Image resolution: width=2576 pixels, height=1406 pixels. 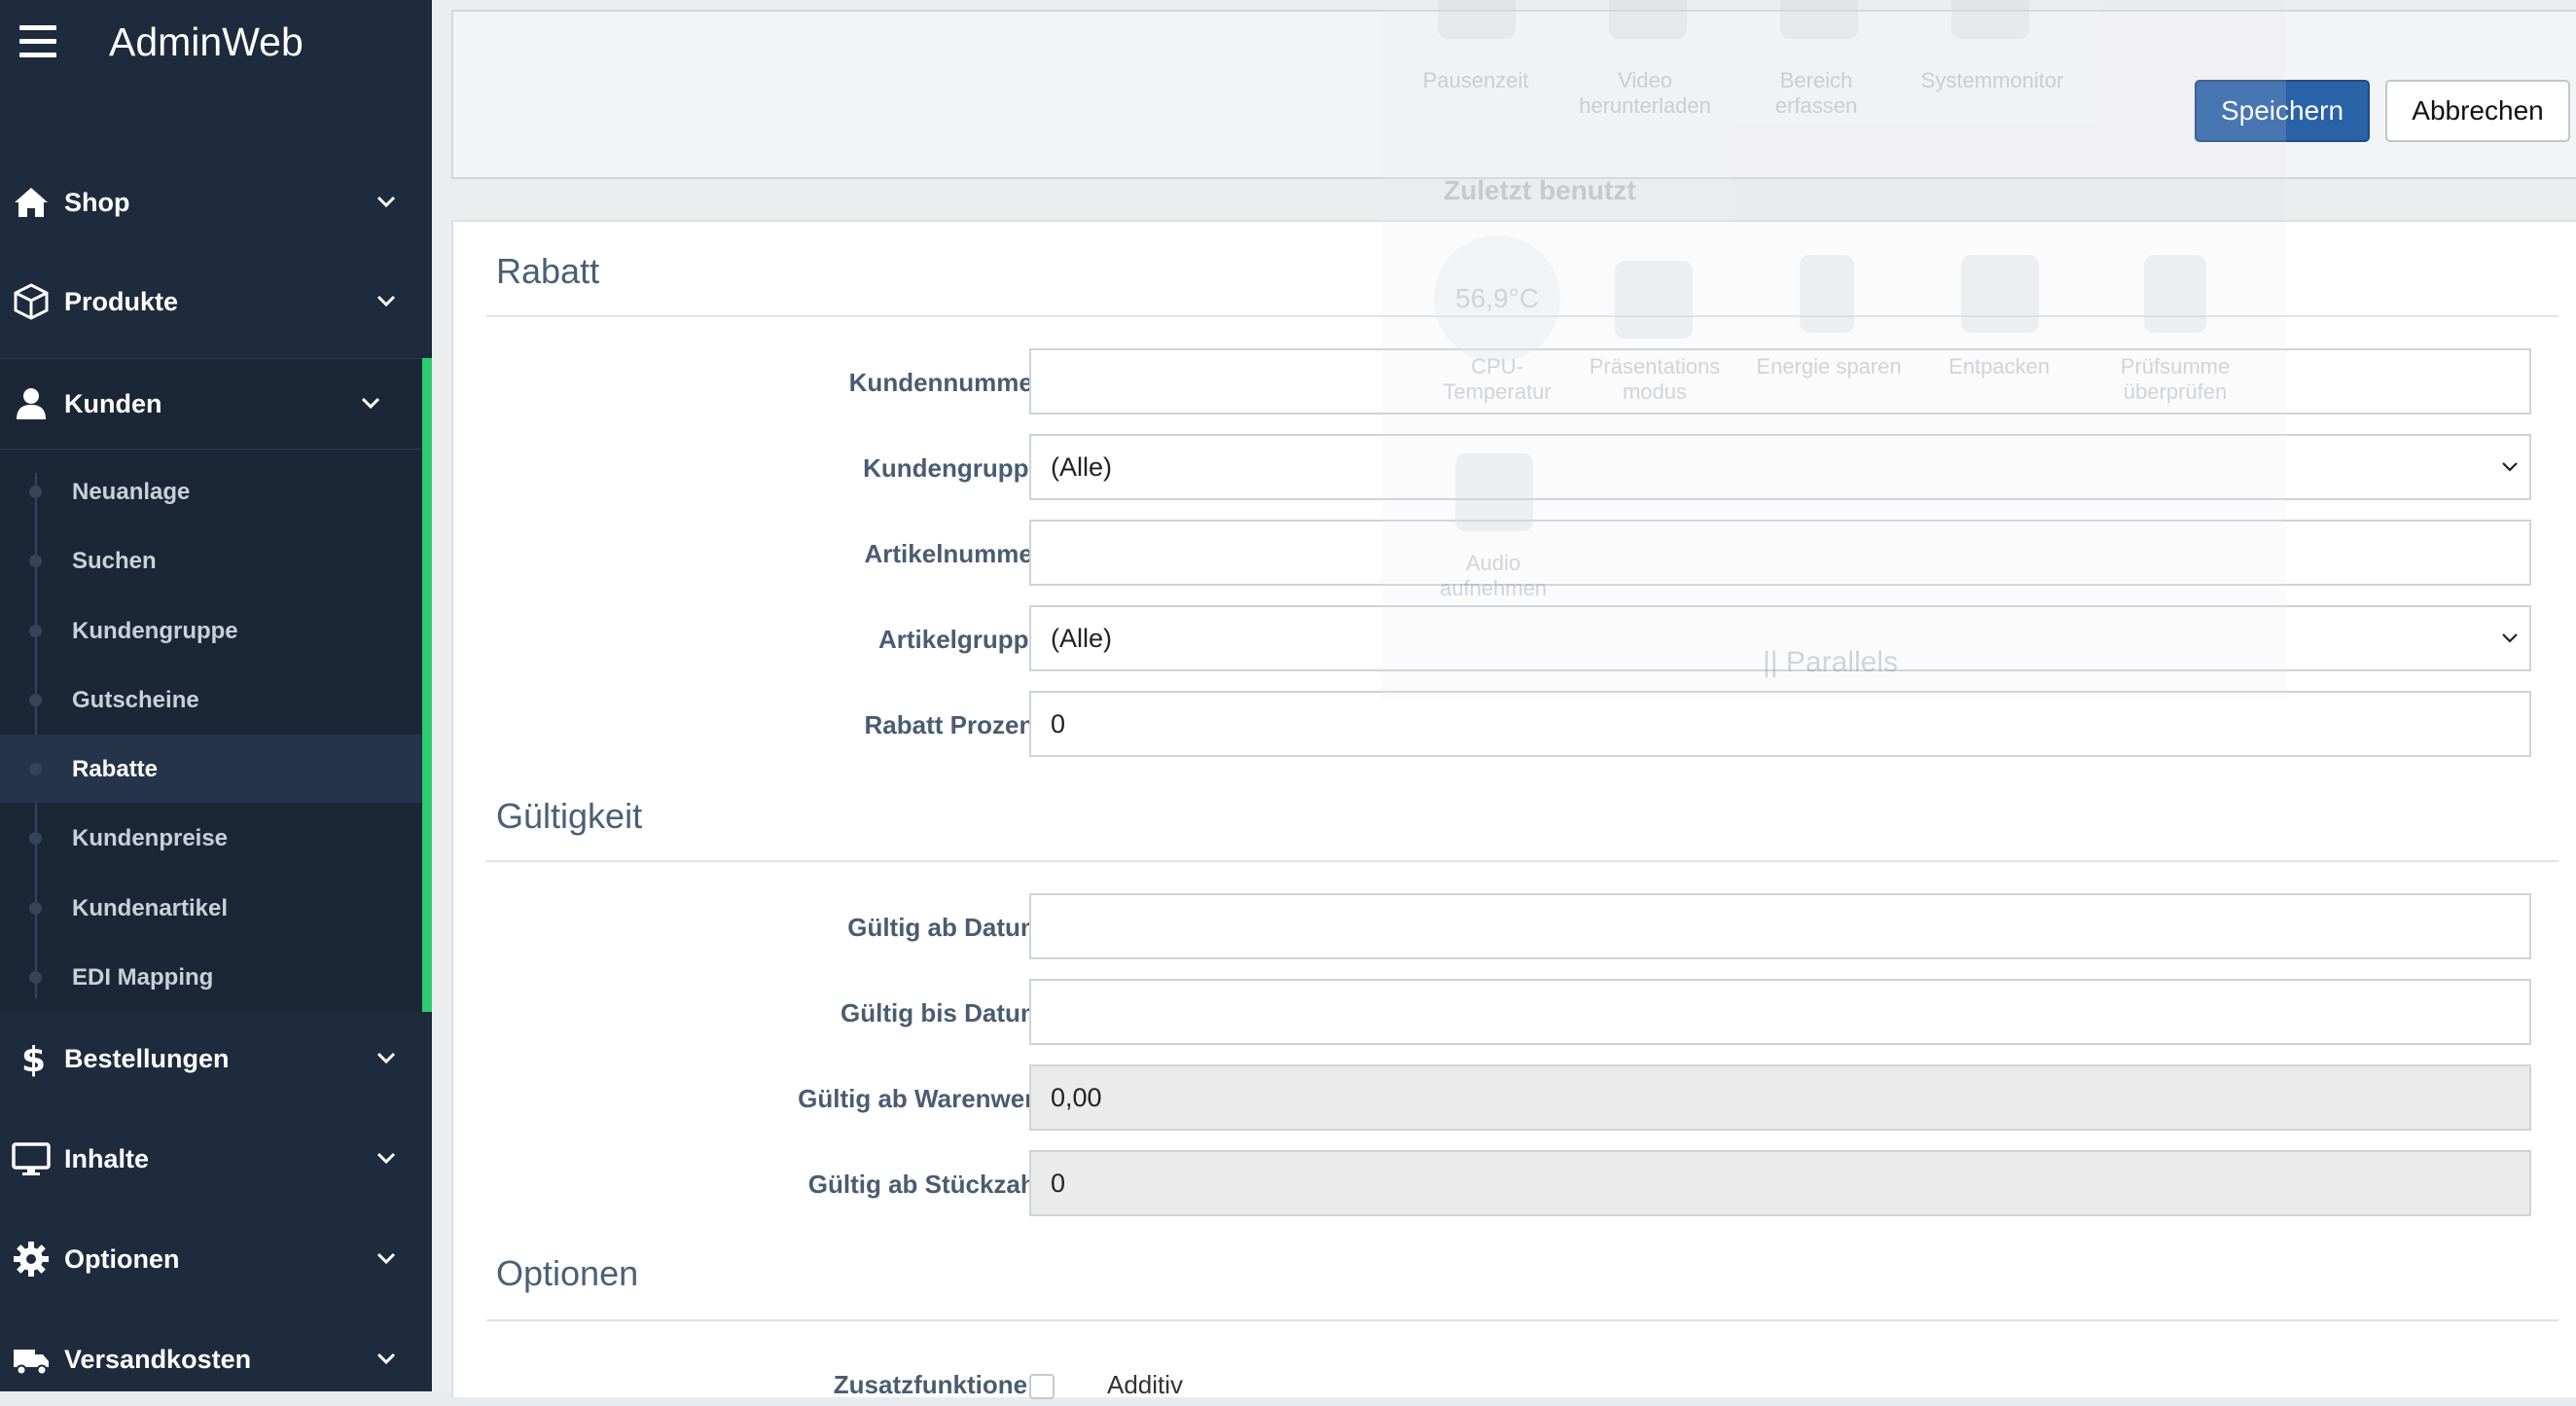 What do you see at coordinates (121, 301) in the screenshot?
I see `sidebar-item-label: Produkte` at bounding box center [121, 301].